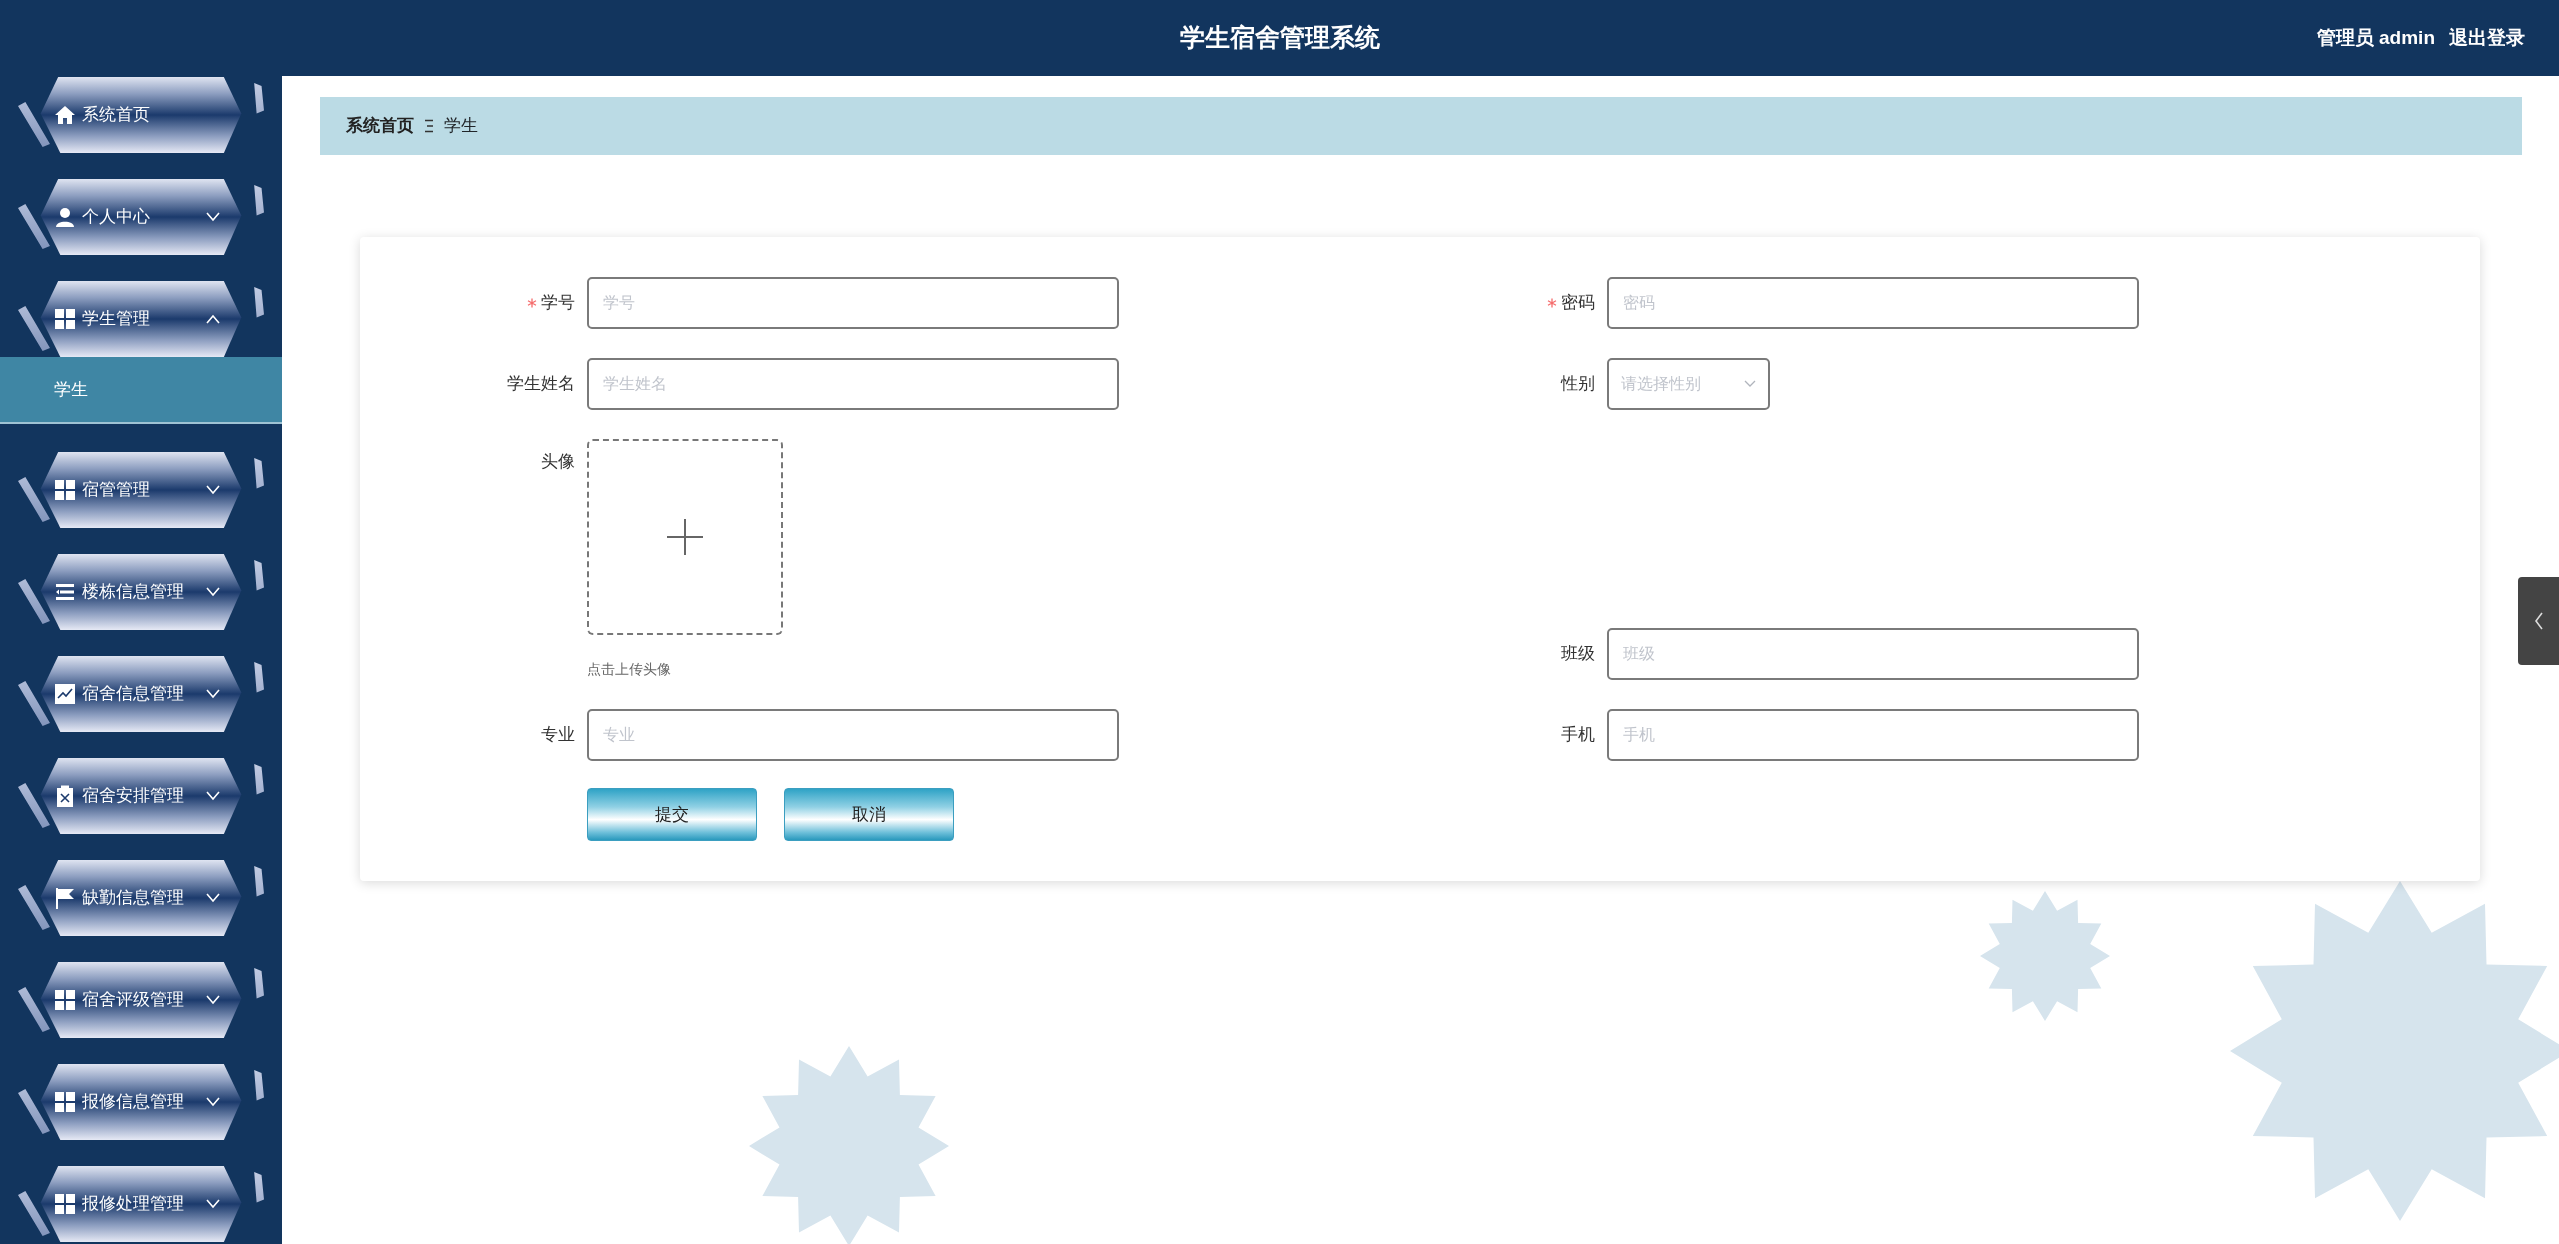 This screenshot has height=1244, width=2559. Describe the element at coordinates (141, 694) in the screenshot. I see `menu-item: 宿舍信息管理` at that location.